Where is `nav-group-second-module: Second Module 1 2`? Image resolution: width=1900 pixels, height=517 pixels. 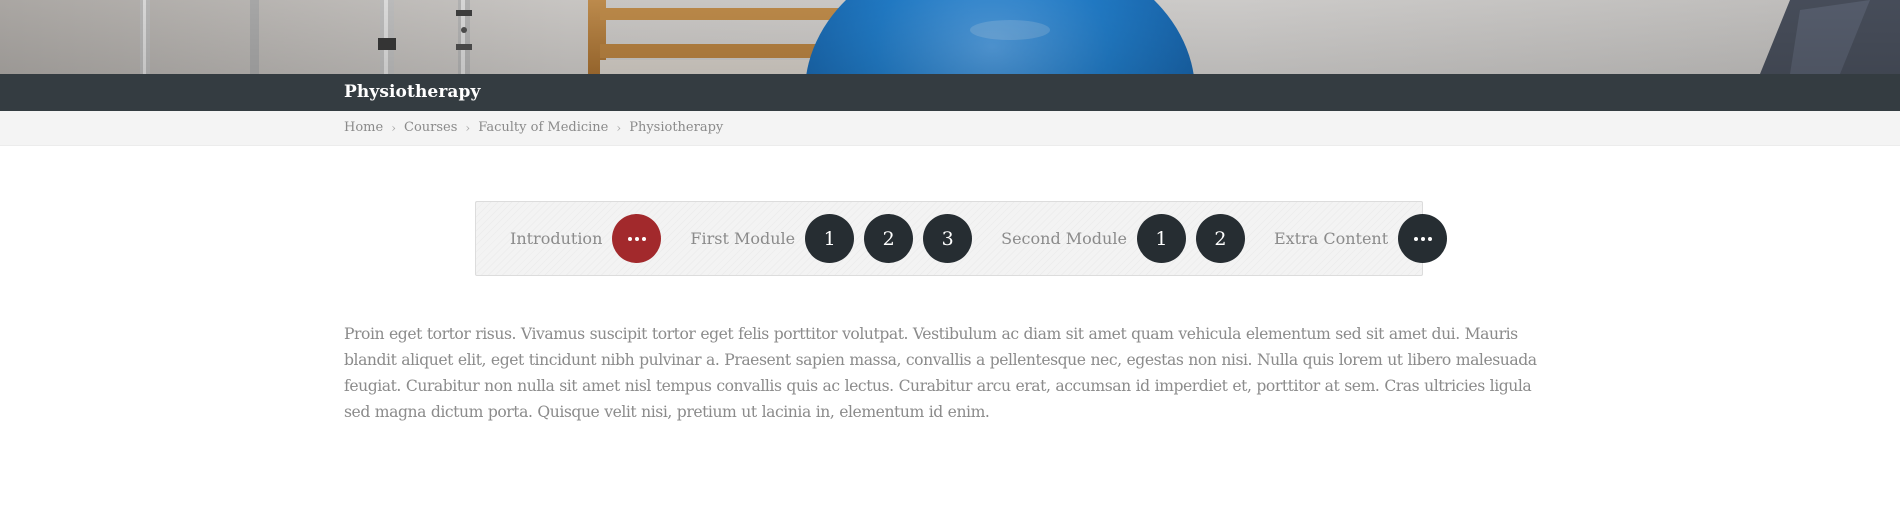 nav-group-second-module: Second Module 1 2 is located at coordinates (1123, 238).